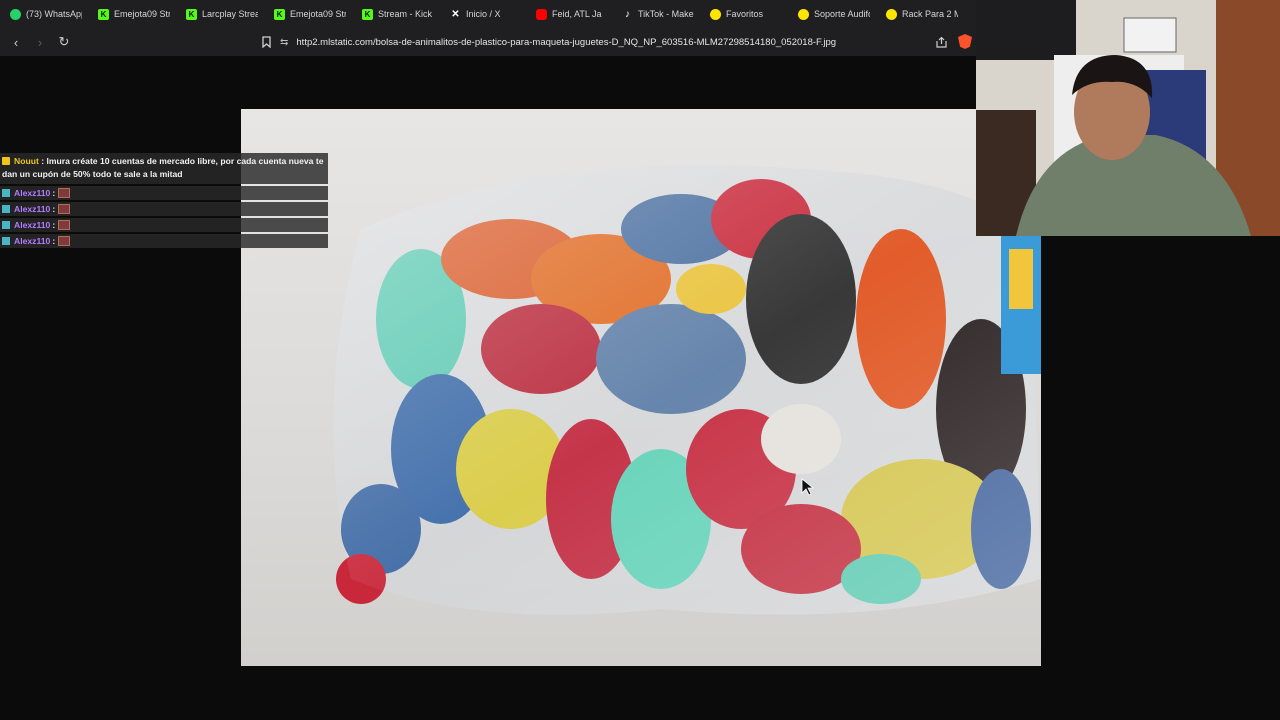  I want to click on bookmark-kick-3: K Emejota09 Stre, so click(308, 14).